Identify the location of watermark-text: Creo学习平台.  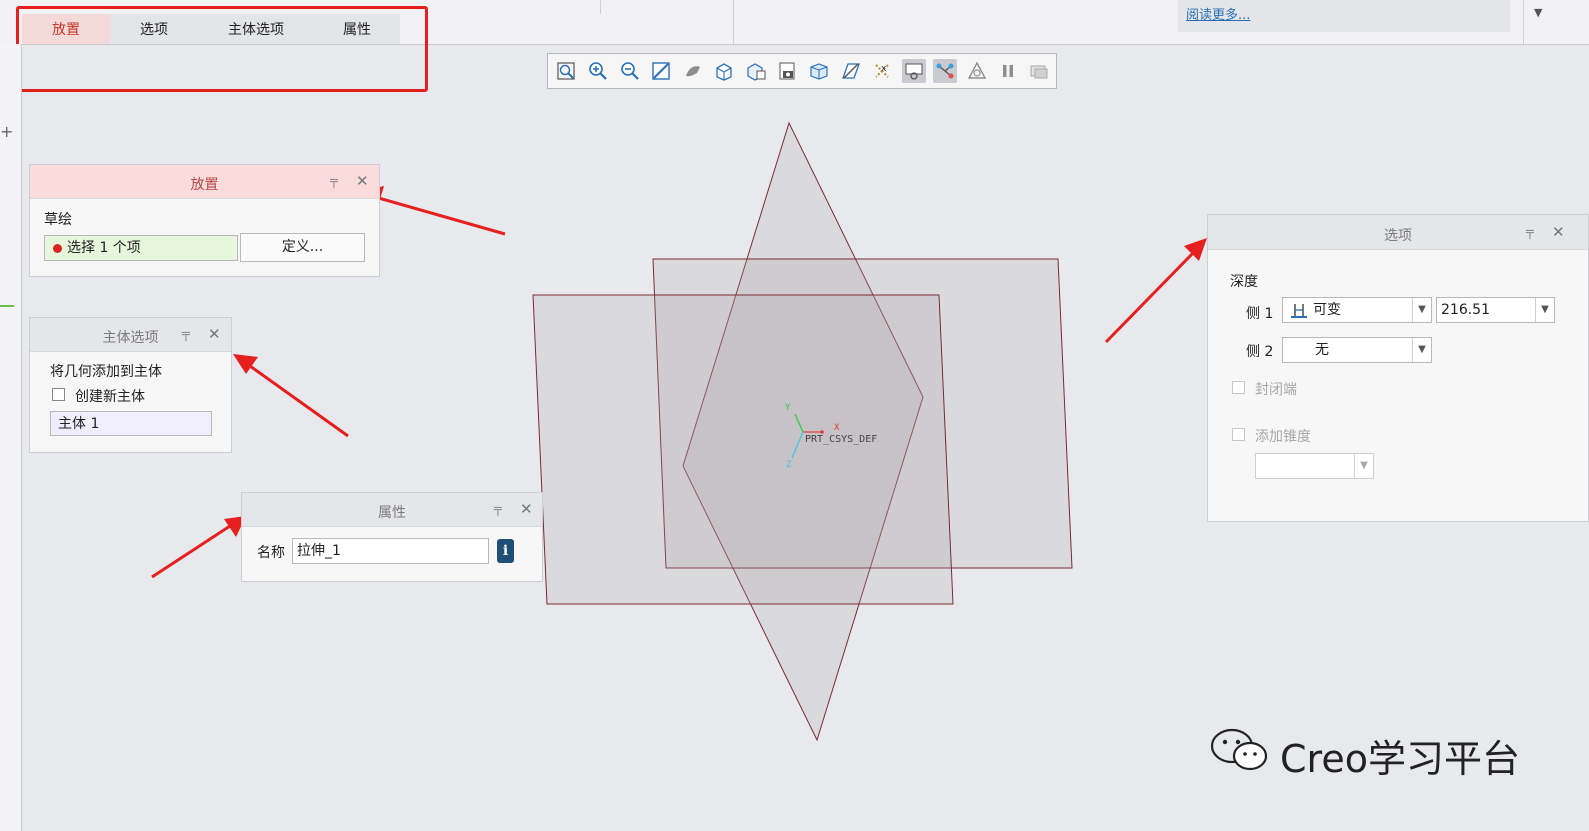
(1400, 759).